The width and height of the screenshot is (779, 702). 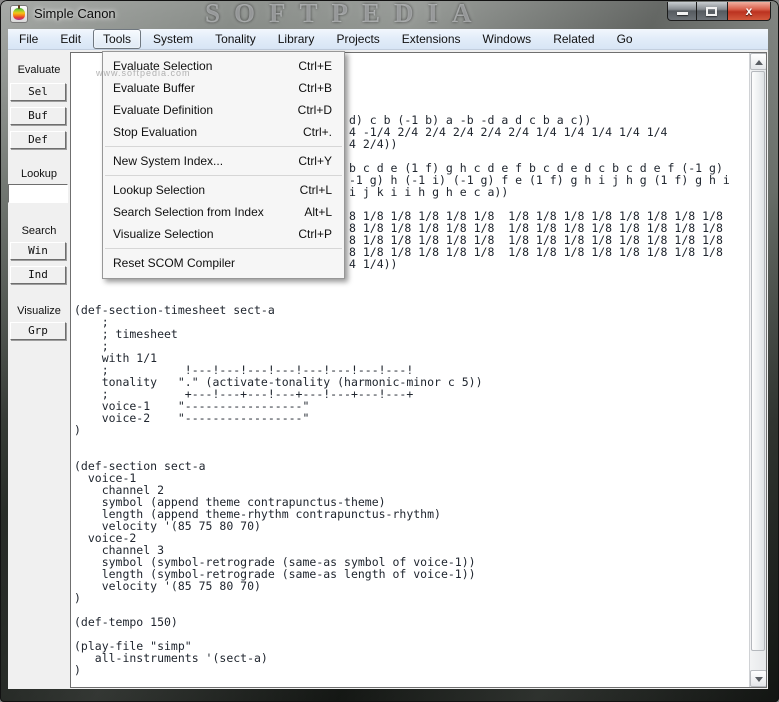 I want to click on close-icon: x, so click(x=749, y=11).